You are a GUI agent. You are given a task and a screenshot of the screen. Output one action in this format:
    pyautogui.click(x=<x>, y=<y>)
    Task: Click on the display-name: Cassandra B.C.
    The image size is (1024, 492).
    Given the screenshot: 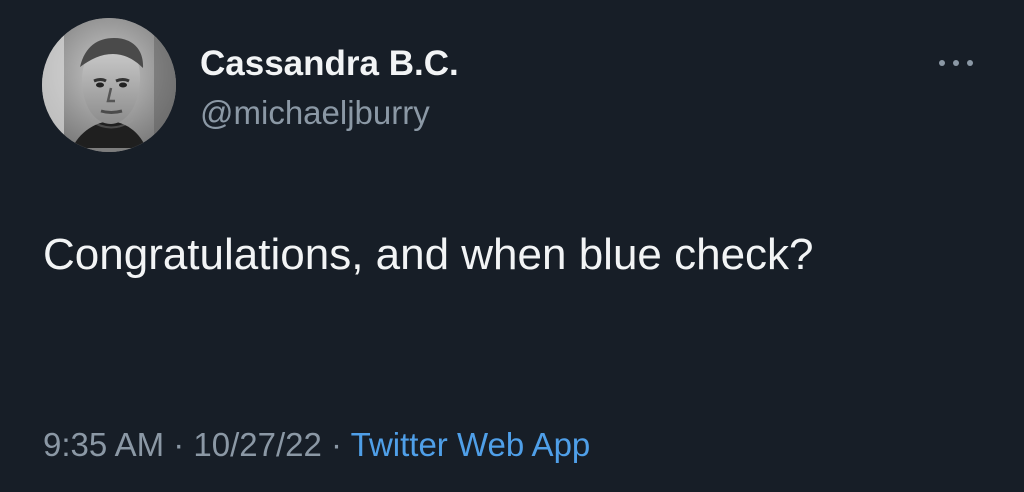 What is the action you would take?
    pyautogui.click(x=329, y=64)
    